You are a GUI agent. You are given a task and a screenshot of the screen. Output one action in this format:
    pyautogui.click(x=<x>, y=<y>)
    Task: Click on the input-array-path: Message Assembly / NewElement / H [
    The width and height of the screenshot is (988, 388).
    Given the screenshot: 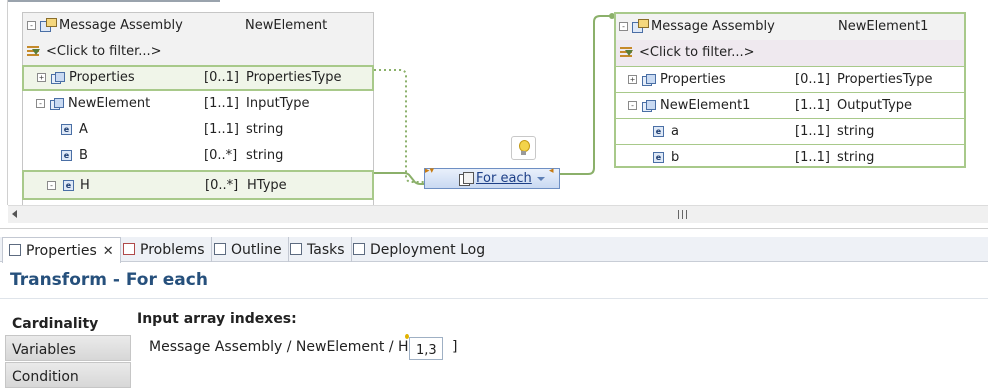 What is the action you would take?
    pyautogui.click(x=284, y=347)
    